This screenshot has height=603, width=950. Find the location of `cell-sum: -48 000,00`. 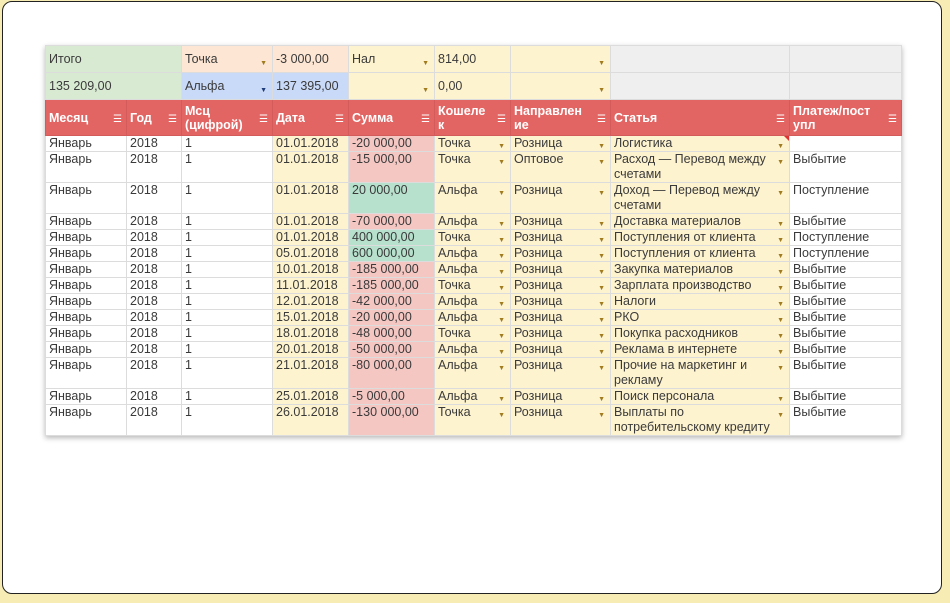

cell-sum: -48 000,00 is located at coordinates (392, 333).